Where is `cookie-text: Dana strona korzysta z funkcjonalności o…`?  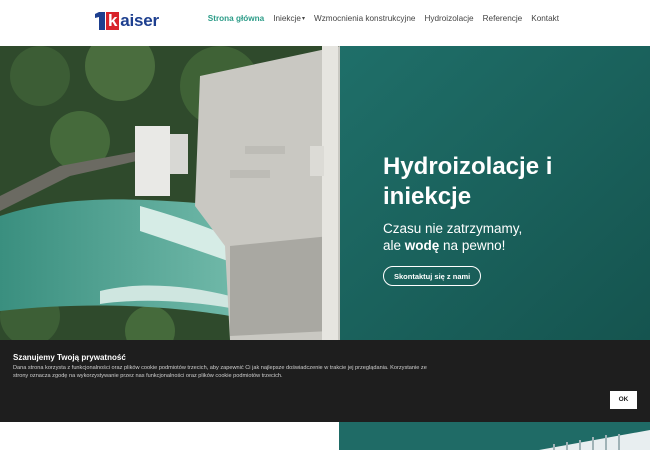 cookie-text: Dana strona korzysta z funkcjonalności o… is located at coordinates (220, 372).